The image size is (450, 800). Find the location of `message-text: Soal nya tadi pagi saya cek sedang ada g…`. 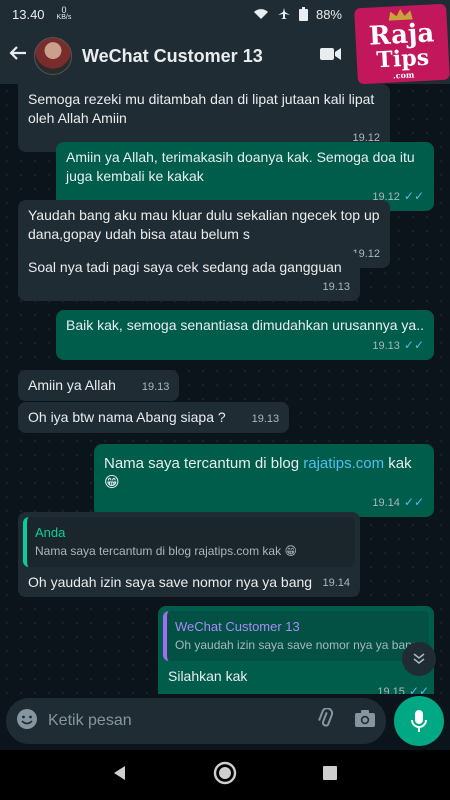

message-text: Soal nya tadi pagi saya cek sedang ada g… is located at coordinates (185, 267).